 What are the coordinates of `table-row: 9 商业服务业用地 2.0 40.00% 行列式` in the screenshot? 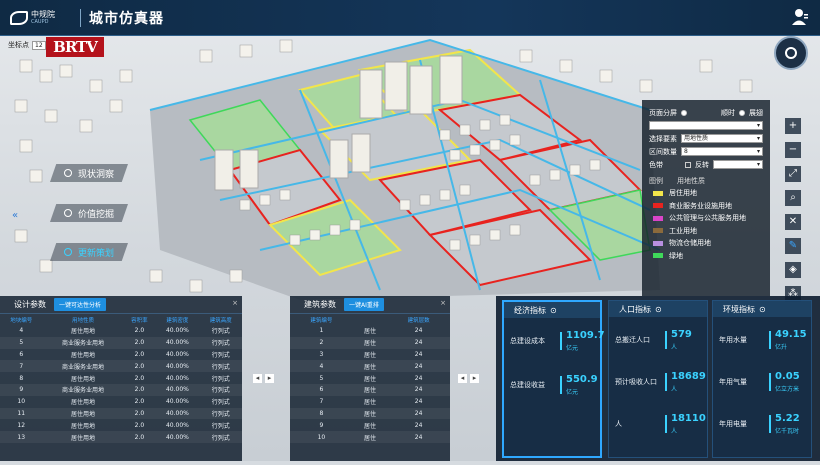 It's located at (121, 389).